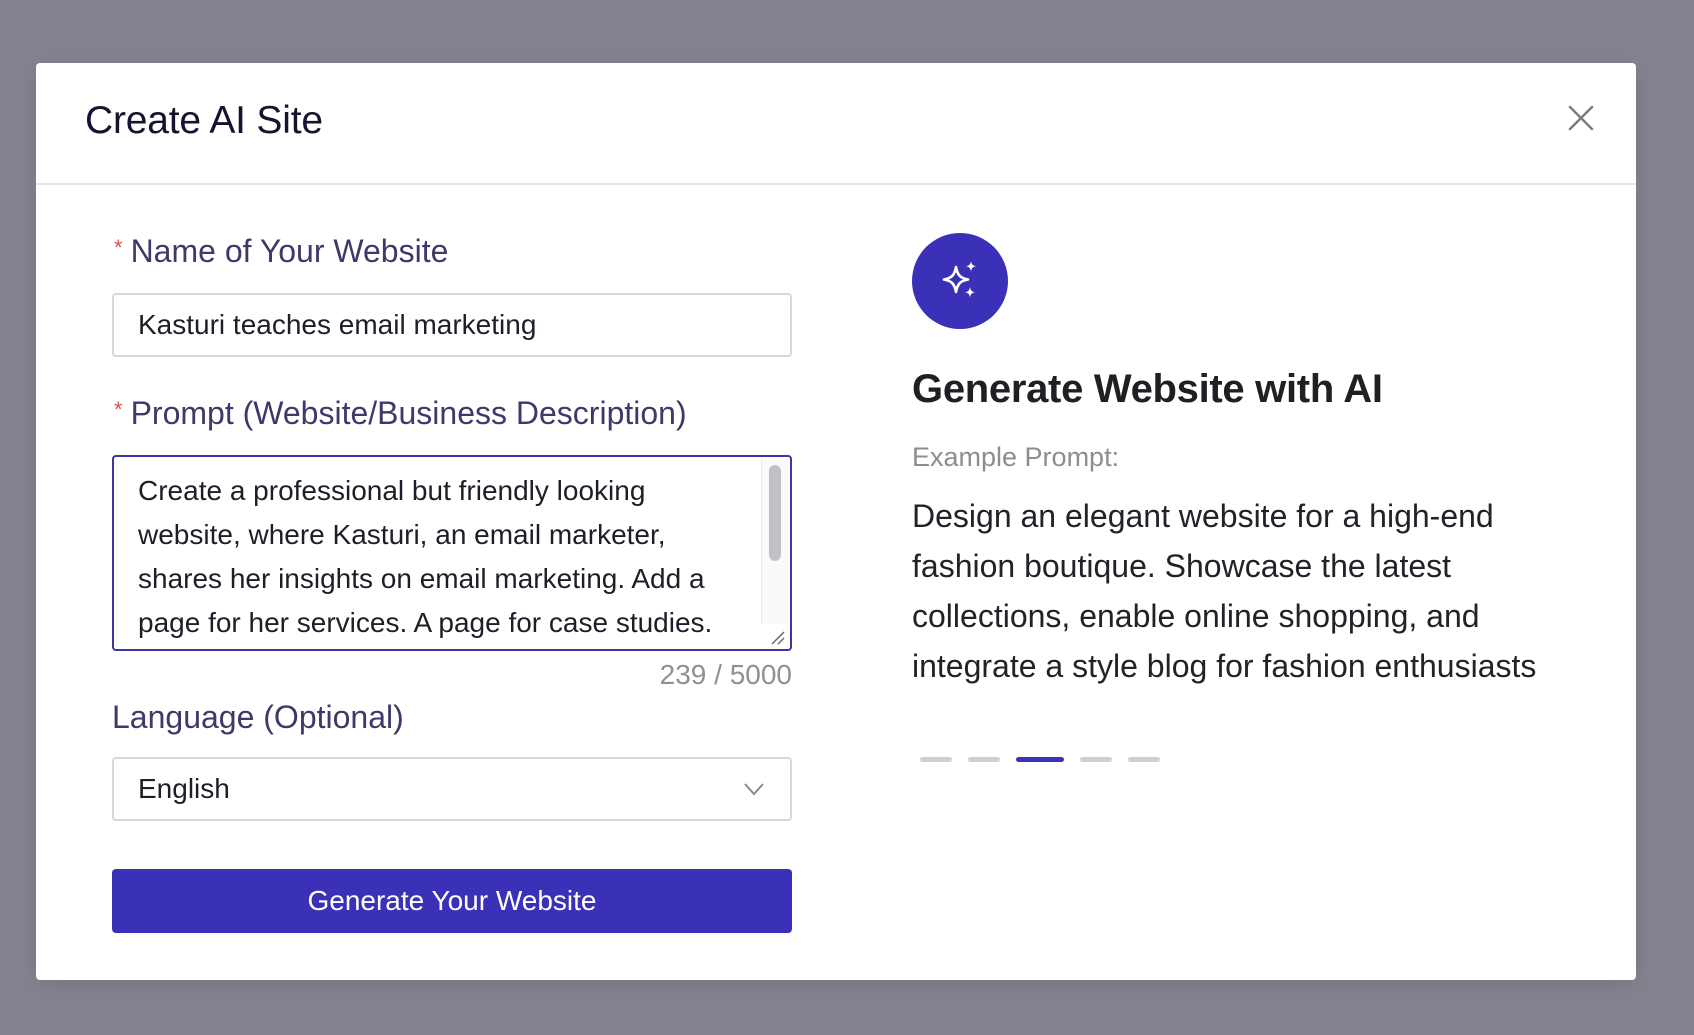 This screenshot has width=1694, height=1035. Describe the element at coordinates (184, 788) in the screenshot. I see `language-value: English` at that location.